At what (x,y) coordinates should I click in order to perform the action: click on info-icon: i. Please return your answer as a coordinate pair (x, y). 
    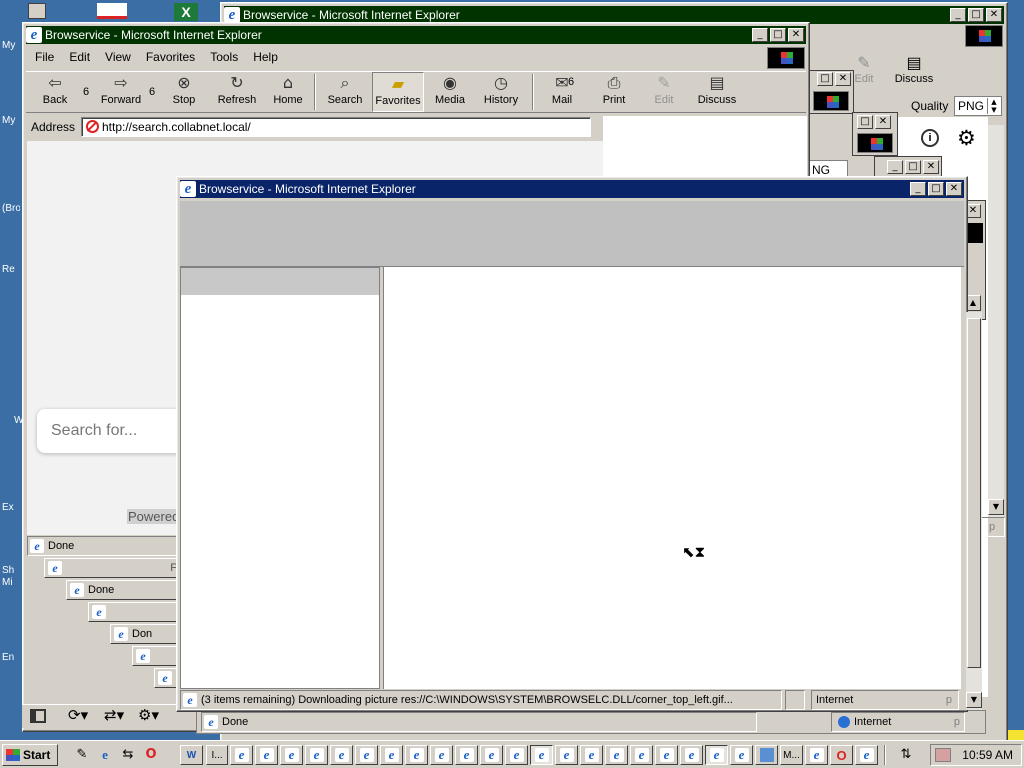
    Looking at the image, I should click on (930, 138).